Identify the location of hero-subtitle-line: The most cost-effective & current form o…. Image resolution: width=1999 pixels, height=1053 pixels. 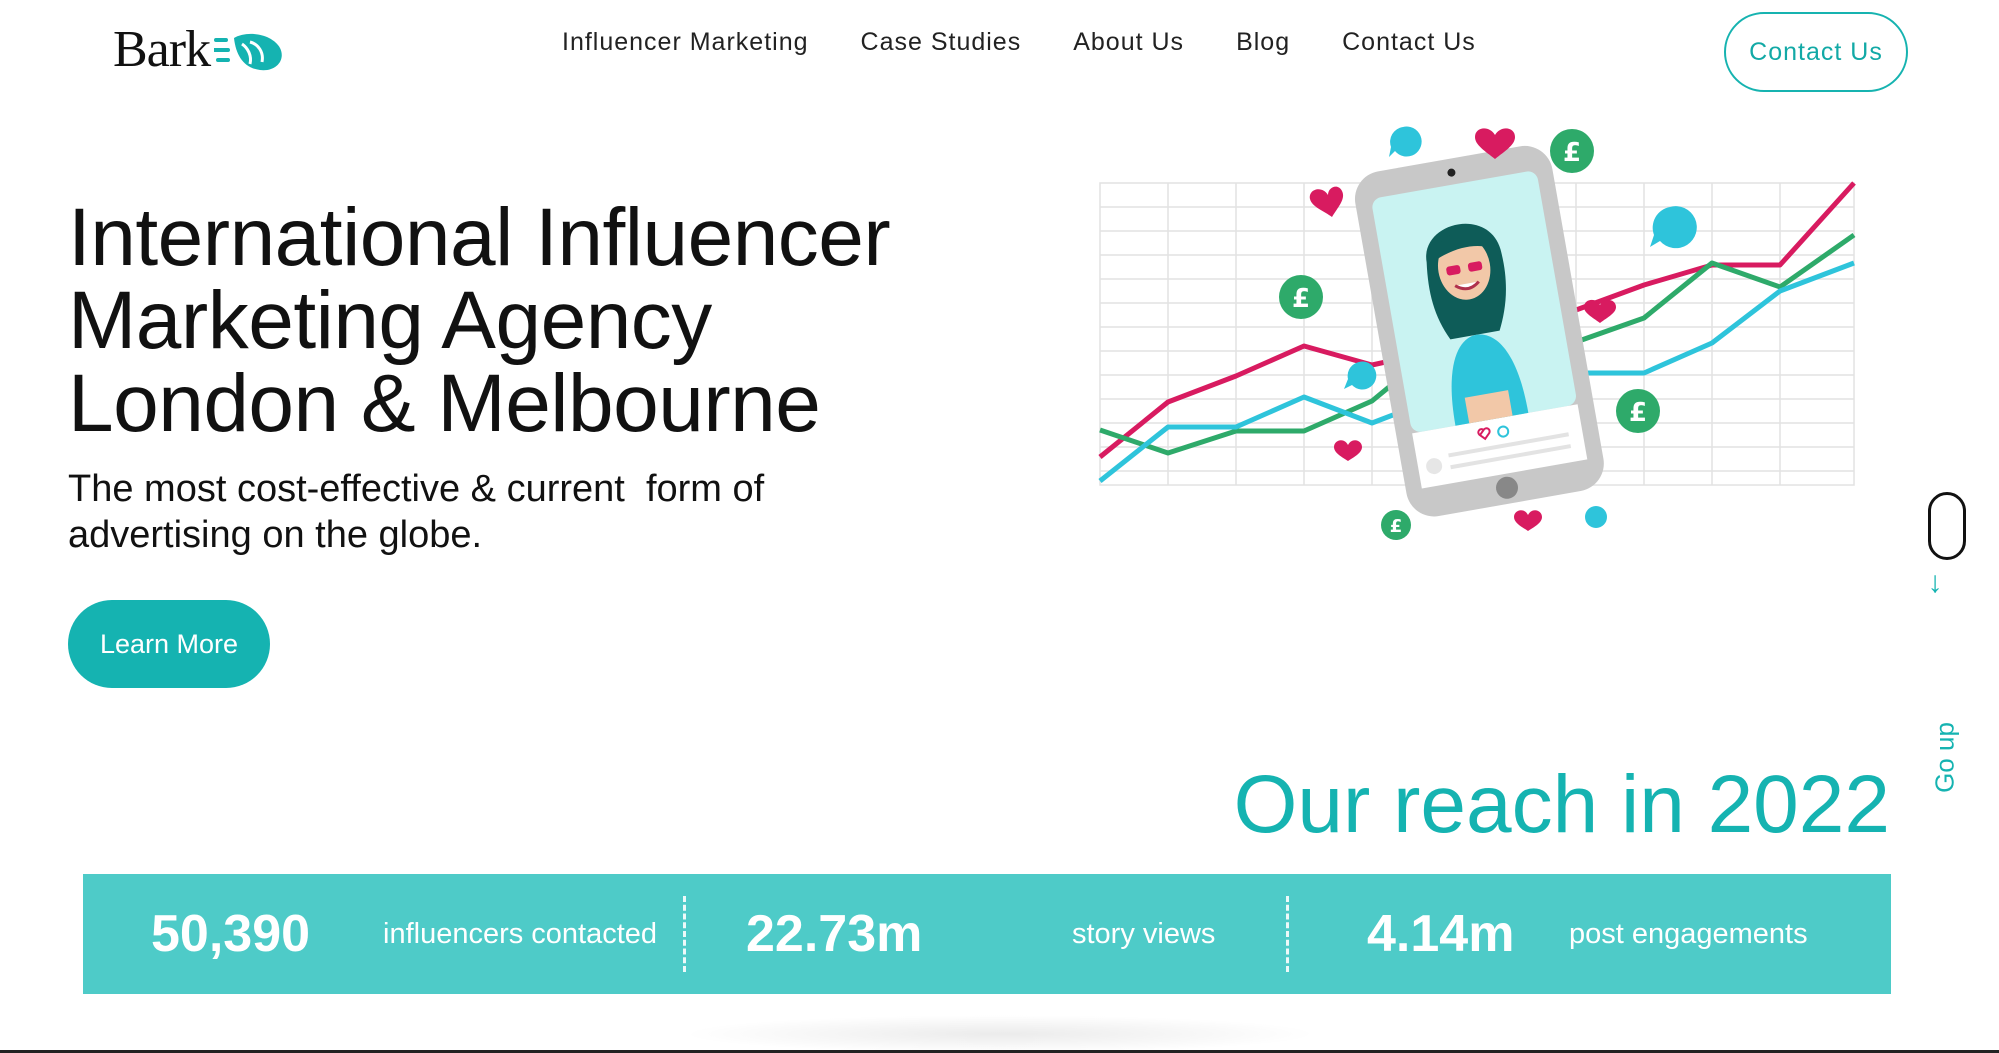
(416, 489).